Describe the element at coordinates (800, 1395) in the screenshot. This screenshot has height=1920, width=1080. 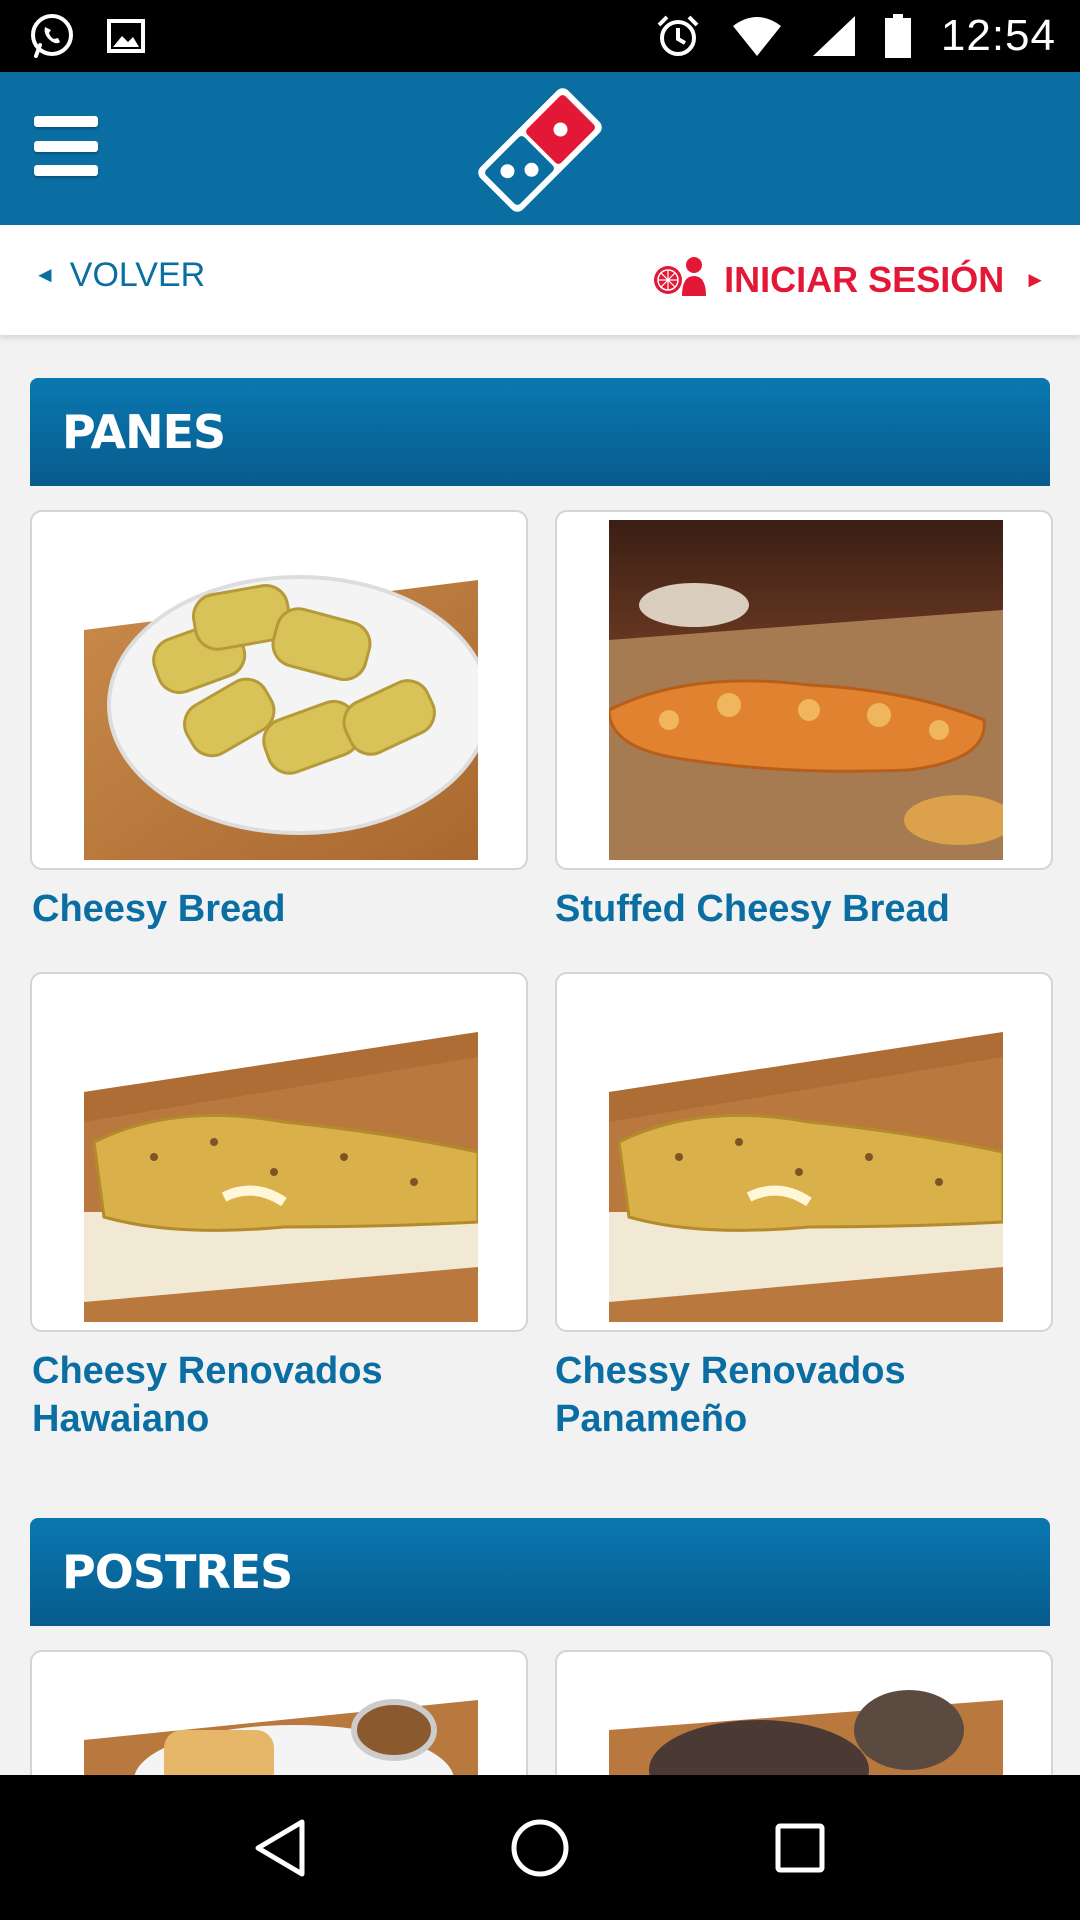
I see `item-label-chessy-renovados-panameno: Chessy Renovados Panameño` at that location.